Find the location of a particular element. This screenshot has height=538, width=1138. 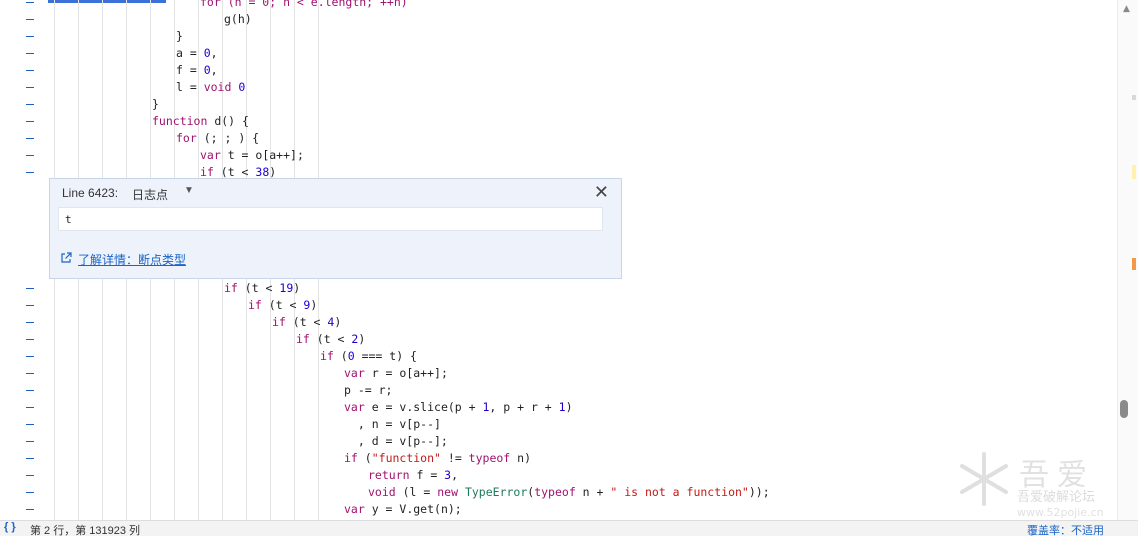

code-line: l = void 0 is located at coordinates (210, 87).